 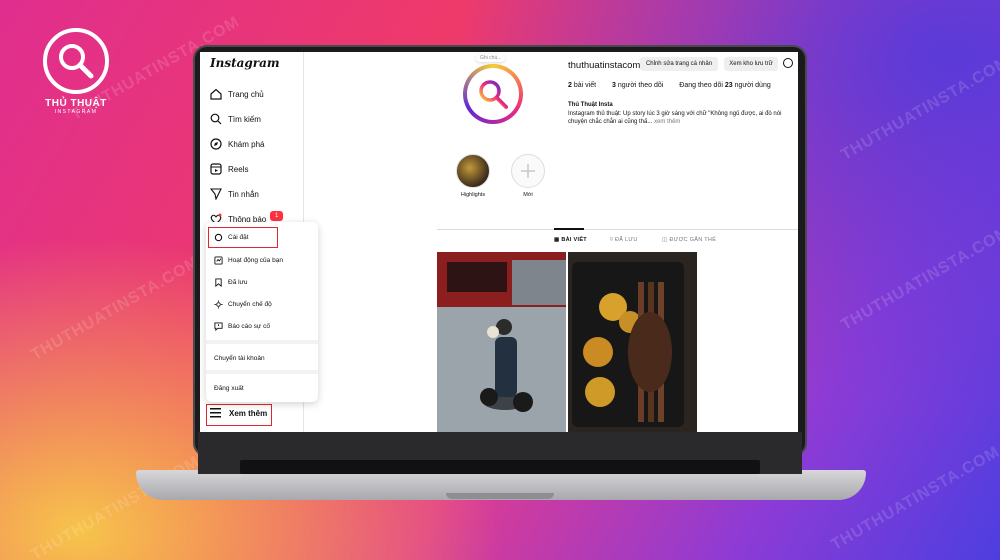 I want to click on sidebar-item-home: Trang chủ, so click(x=237, y=94).